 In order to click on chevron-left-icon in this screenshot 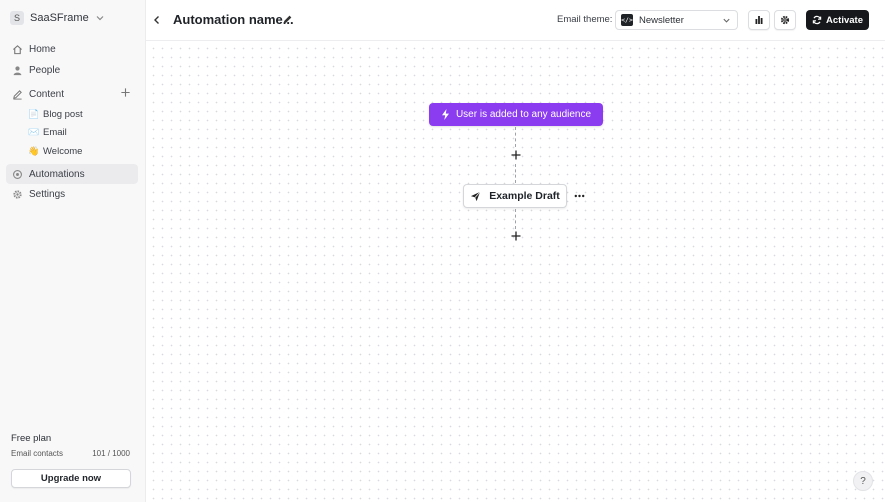, I will do `click(157, 20)`.